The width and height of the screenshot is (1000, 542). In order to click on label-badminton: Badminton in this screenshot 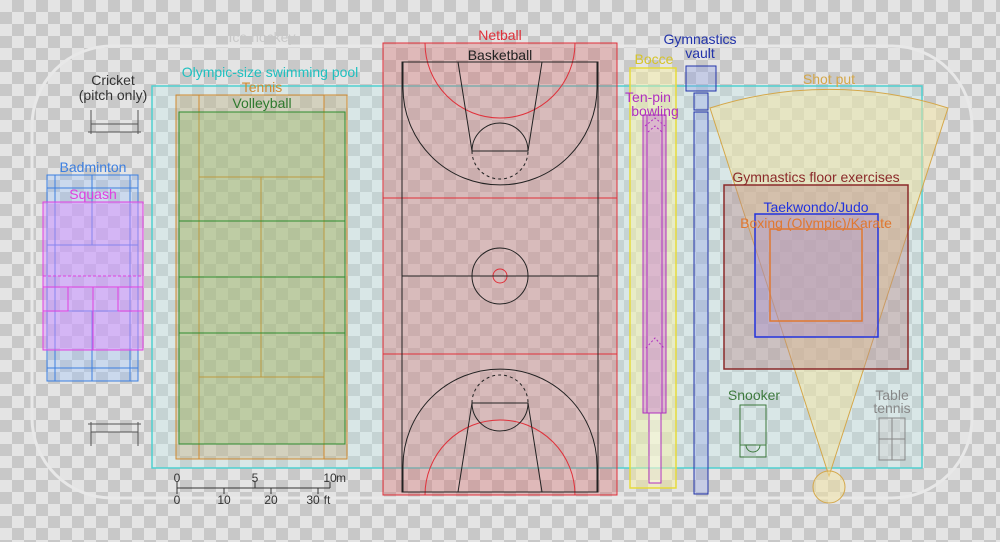, I will do `click(93, 167)`.